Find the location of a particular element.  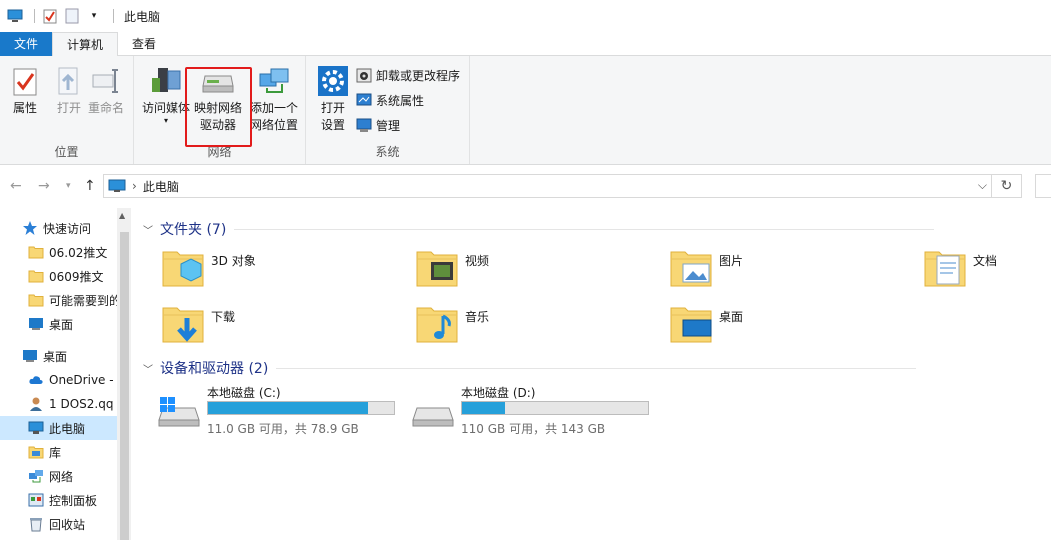

3d-objects-folder-icon is located at coordinates (183, 269).